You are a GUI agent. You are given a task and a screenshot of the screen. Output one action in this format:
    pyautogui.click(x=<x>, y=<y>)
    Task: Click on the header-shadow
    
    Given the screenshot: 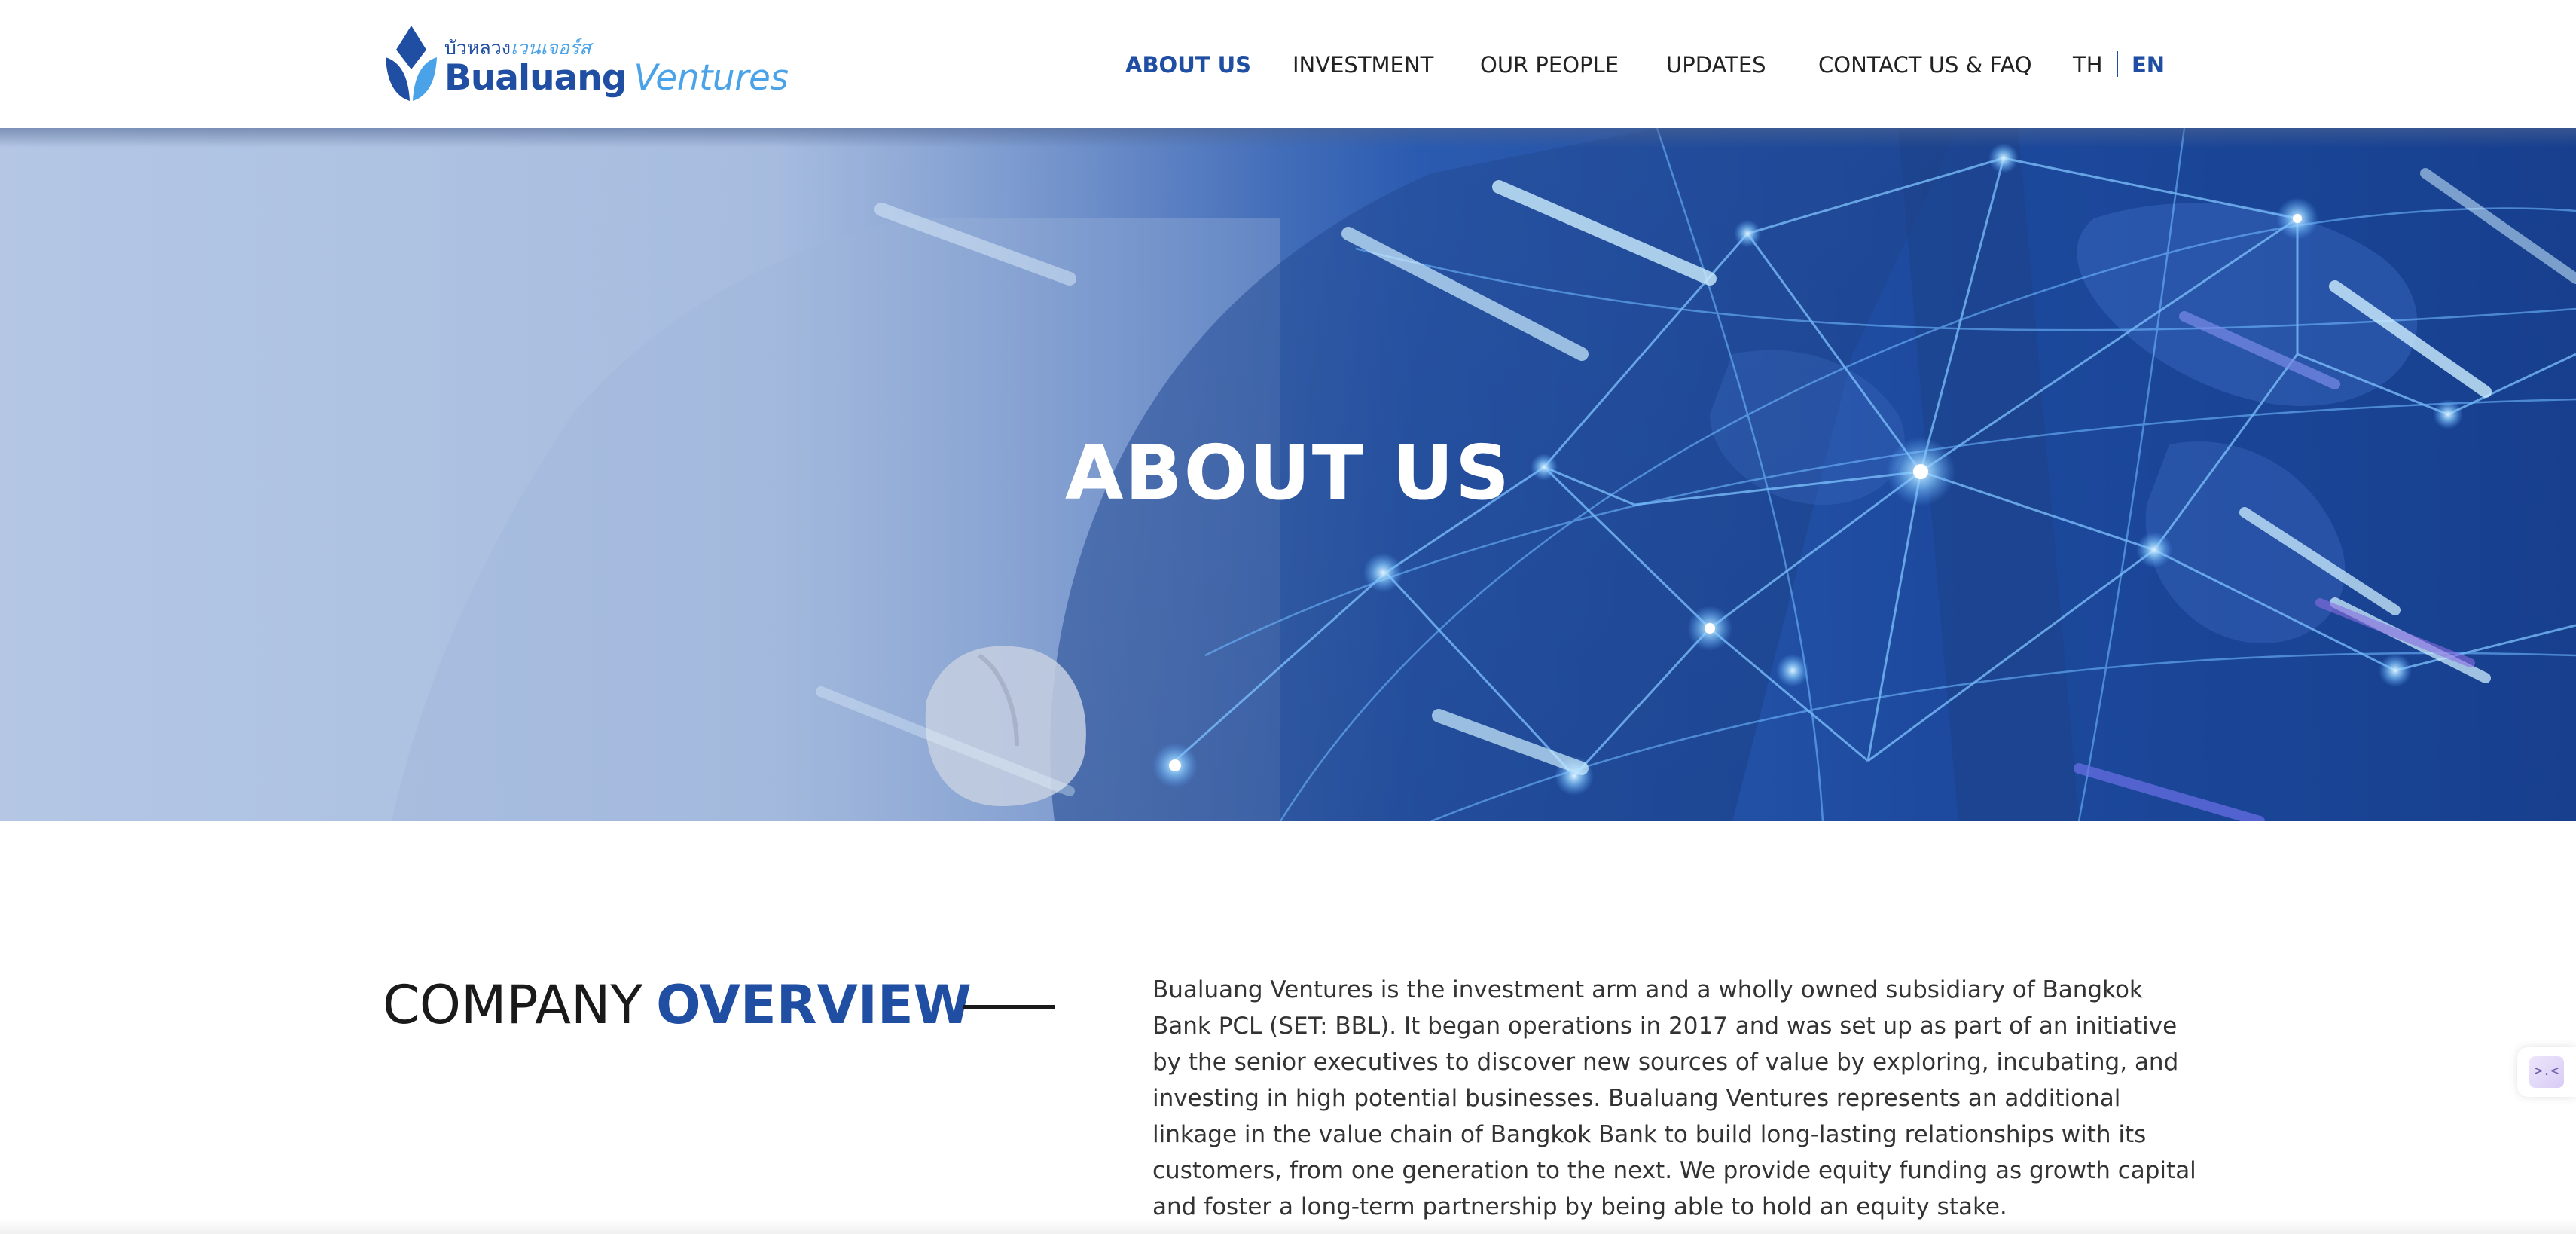 What is the action you would take?
    pyautogui.click(x=1288, y=138)
    